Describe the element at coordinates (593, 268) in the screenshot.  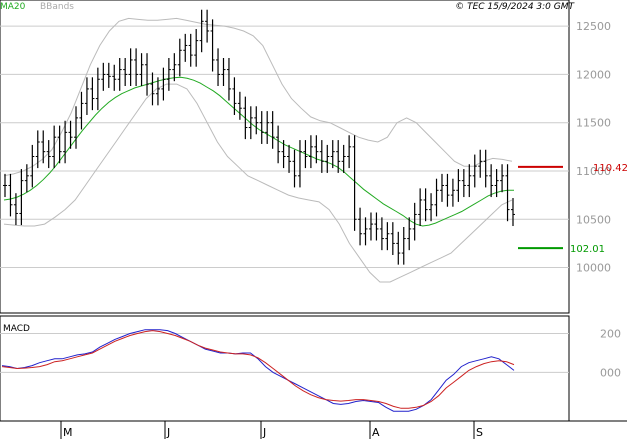
I see `price-y-tick: 10000` at that location.